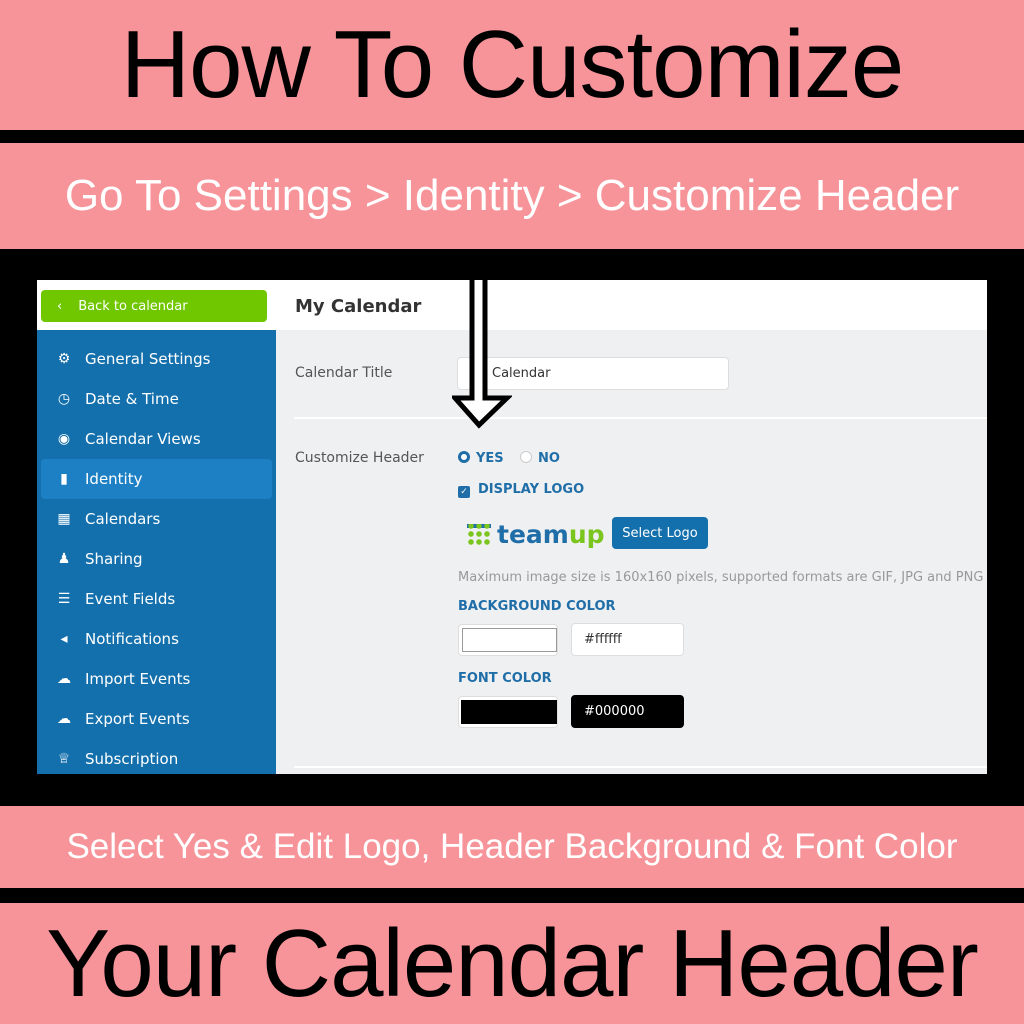  What do you see at coordinates (631, 305) in the screenshot?
I see `page-title: My Calendar` at bounding box center [631, 305].